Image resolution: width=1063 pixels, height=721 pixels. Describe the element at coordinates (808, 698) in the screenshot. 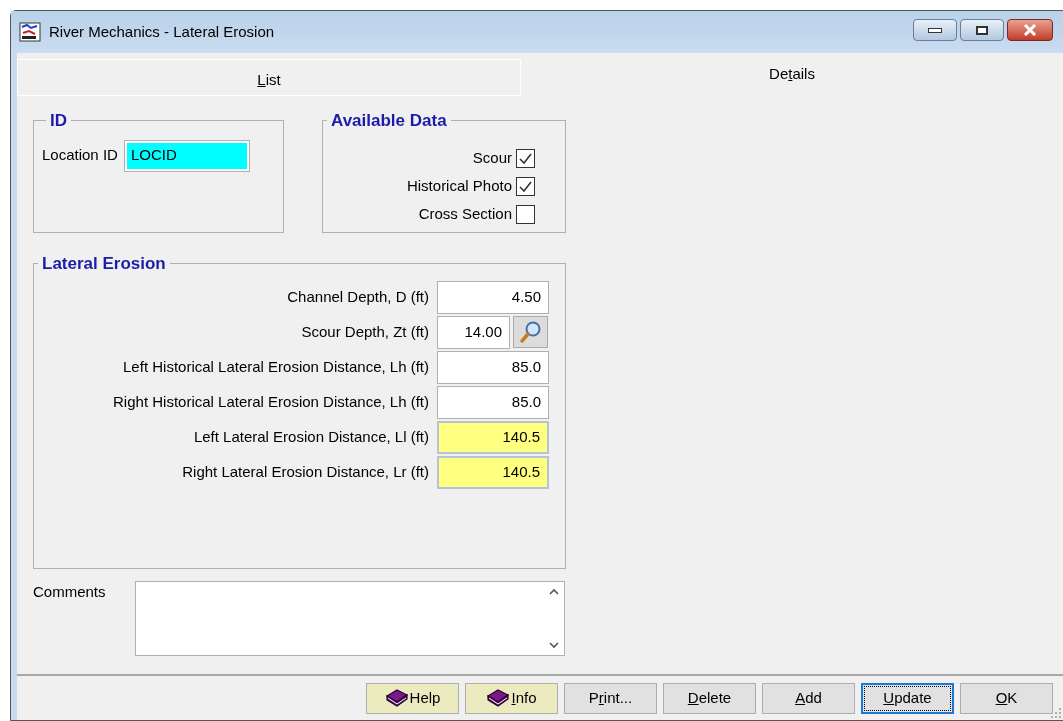

I see `action-button: Add` at that location.